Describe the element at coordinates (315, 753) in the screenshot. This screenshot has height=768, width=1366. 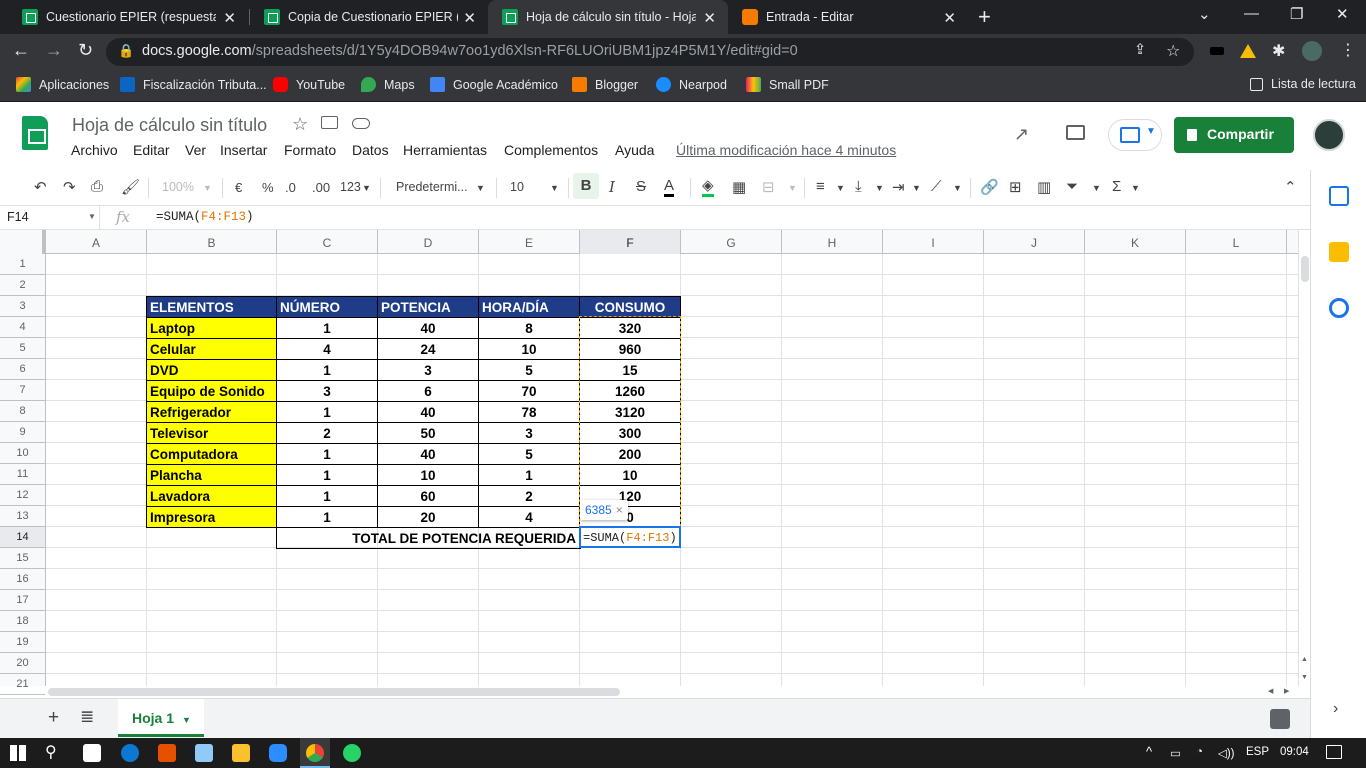
I see `chrome-taskbar-active` at that location.